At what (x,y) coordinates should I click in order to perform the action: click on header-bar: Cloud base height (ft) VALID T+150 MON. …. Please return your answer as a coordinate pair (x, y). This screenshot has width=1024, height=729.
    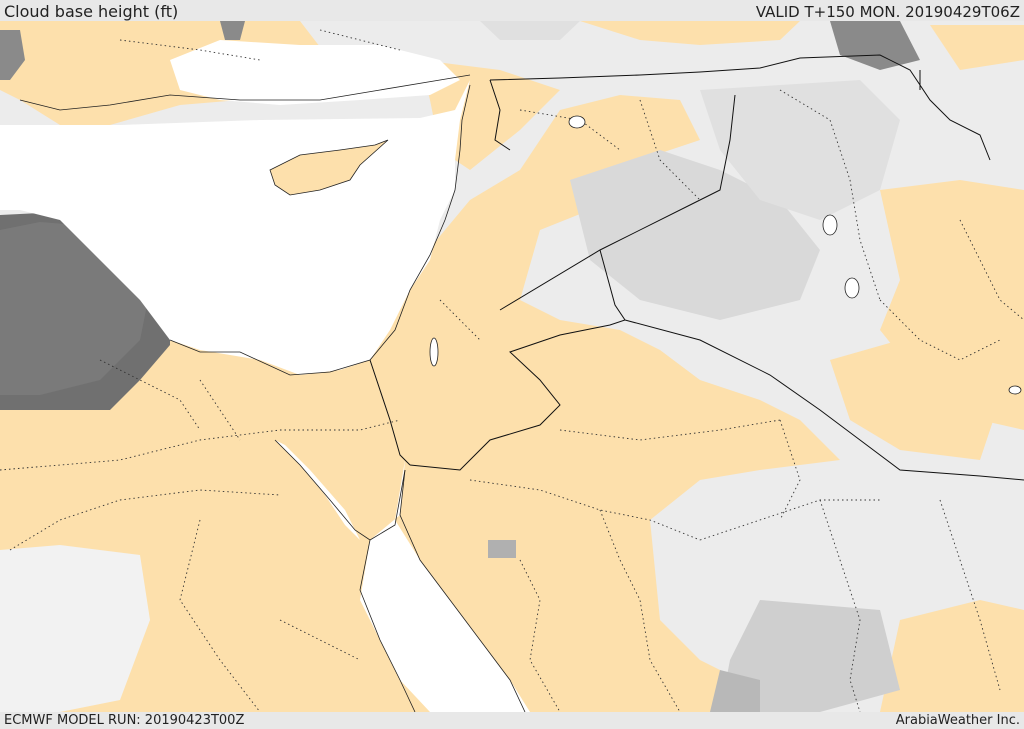
    Looking at the image, I should click on (512, 10).